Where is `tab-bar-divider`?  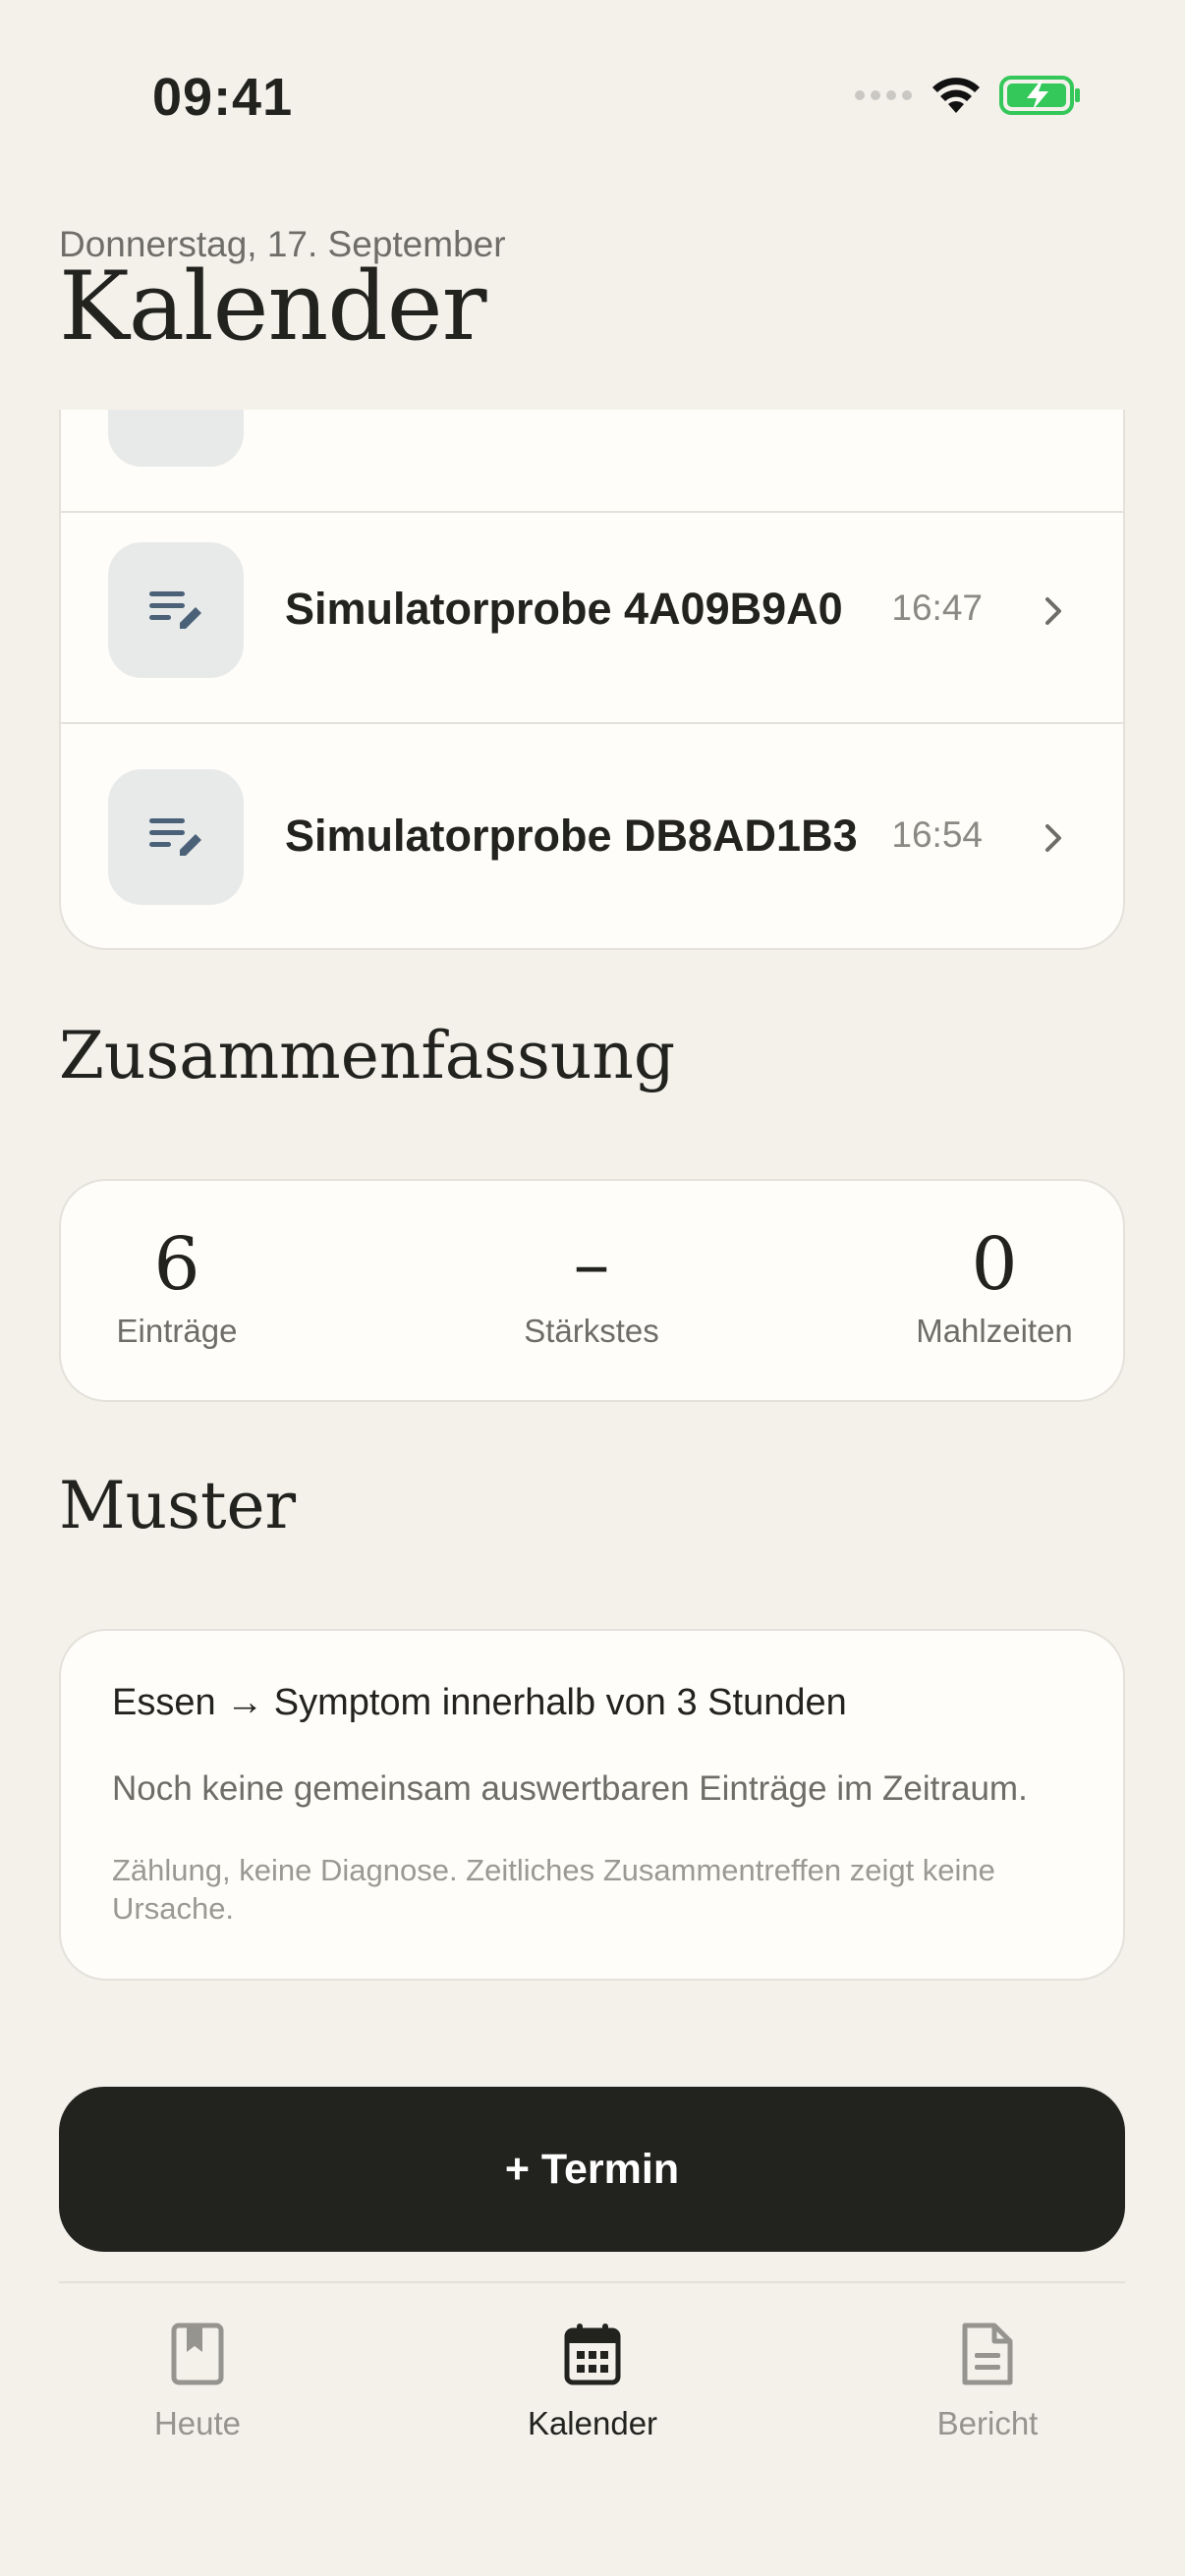
tab-bar-divider is located at coordinates (592, 2282).